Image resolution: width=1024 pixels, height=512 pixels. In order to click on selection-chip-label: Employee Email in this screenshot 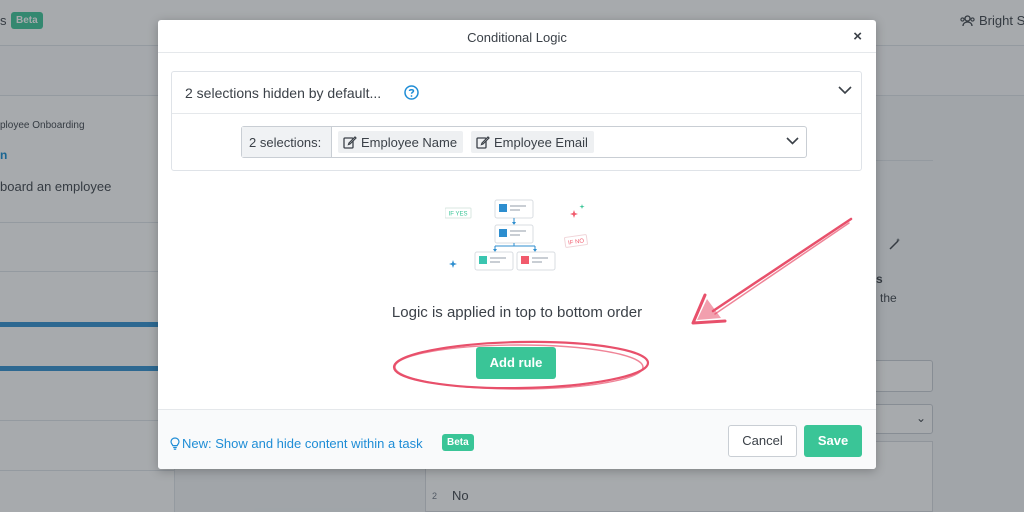, I will do `click(541, 142)`.